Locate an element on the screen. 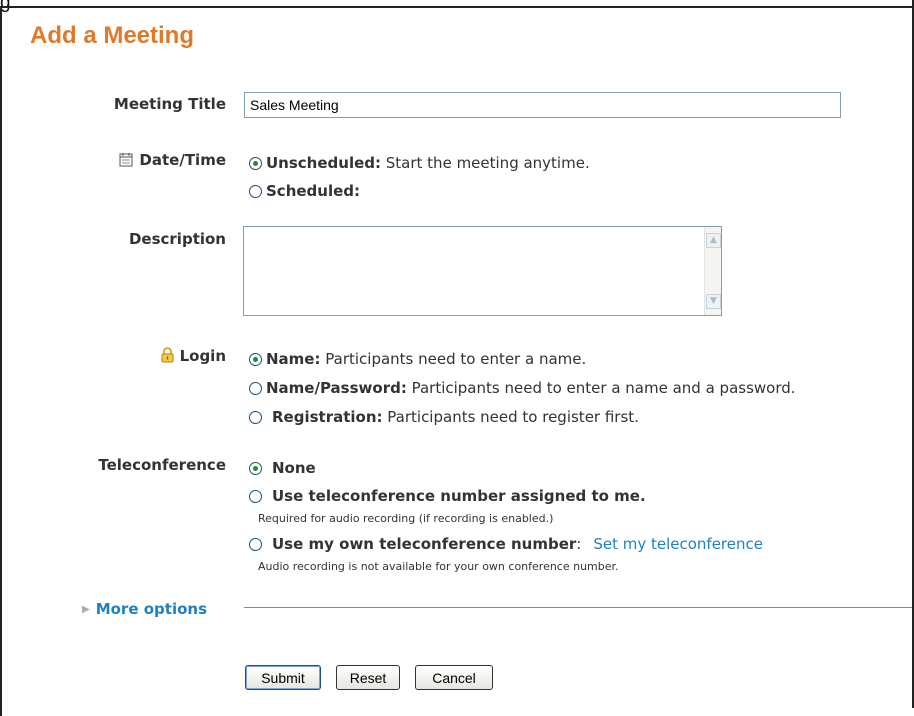  more-options-label: More options is located at coordinates (151, 609).